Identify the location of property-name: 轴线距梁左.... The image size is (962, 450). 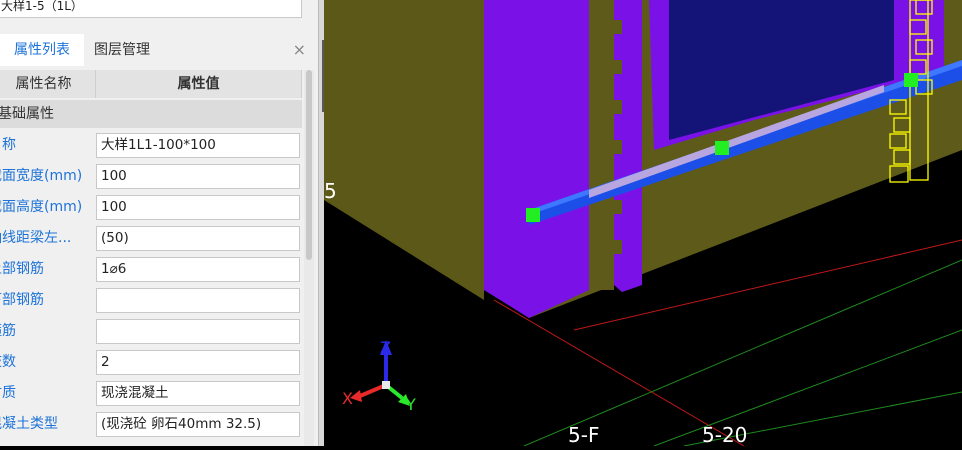
(36, 238).